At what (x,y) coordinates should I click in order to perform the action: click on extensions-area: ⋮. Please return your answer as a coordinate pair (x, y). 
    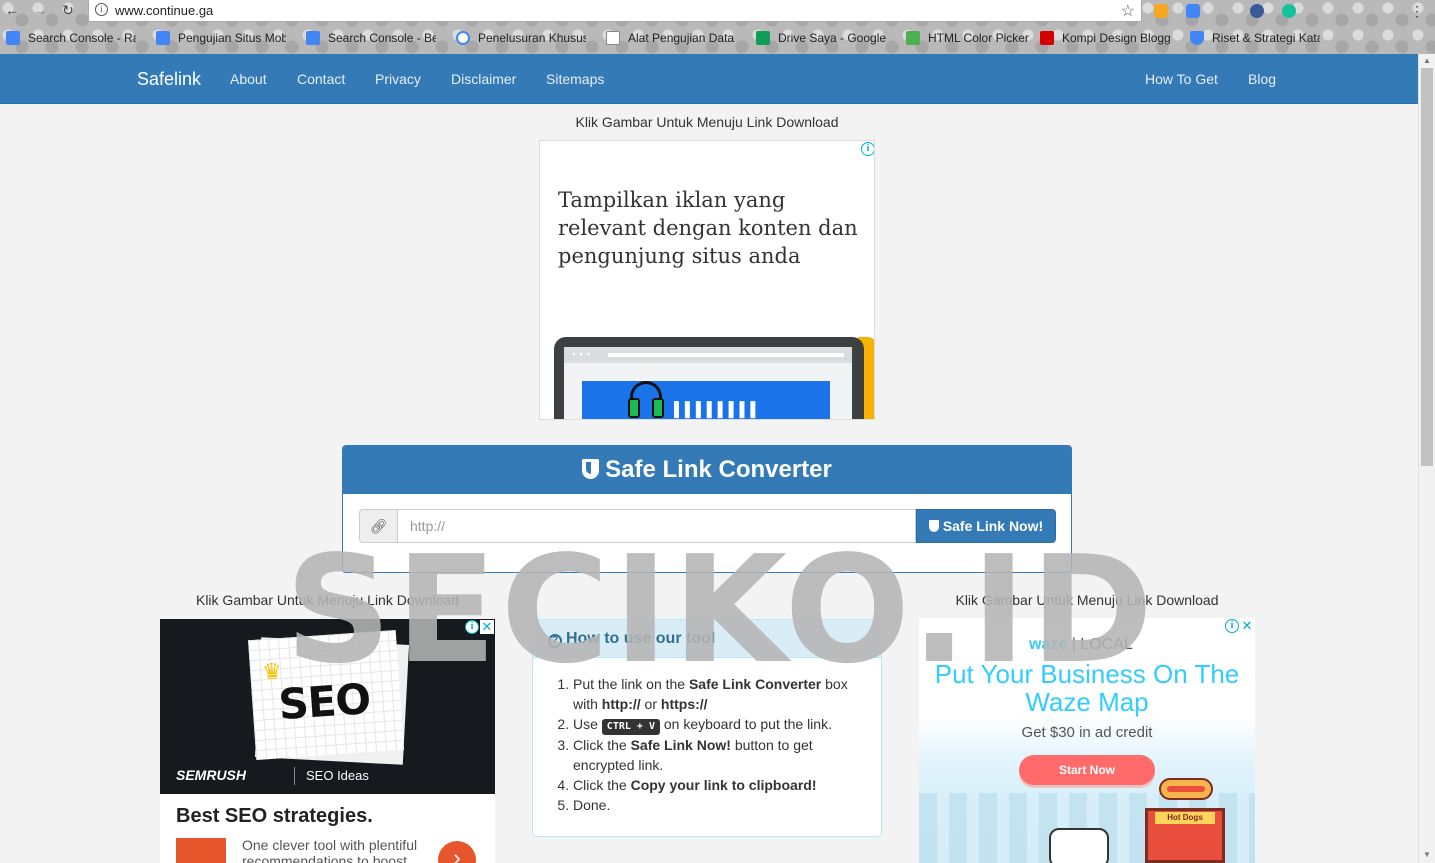
    Looking at the image, I should click on (1292, 11).